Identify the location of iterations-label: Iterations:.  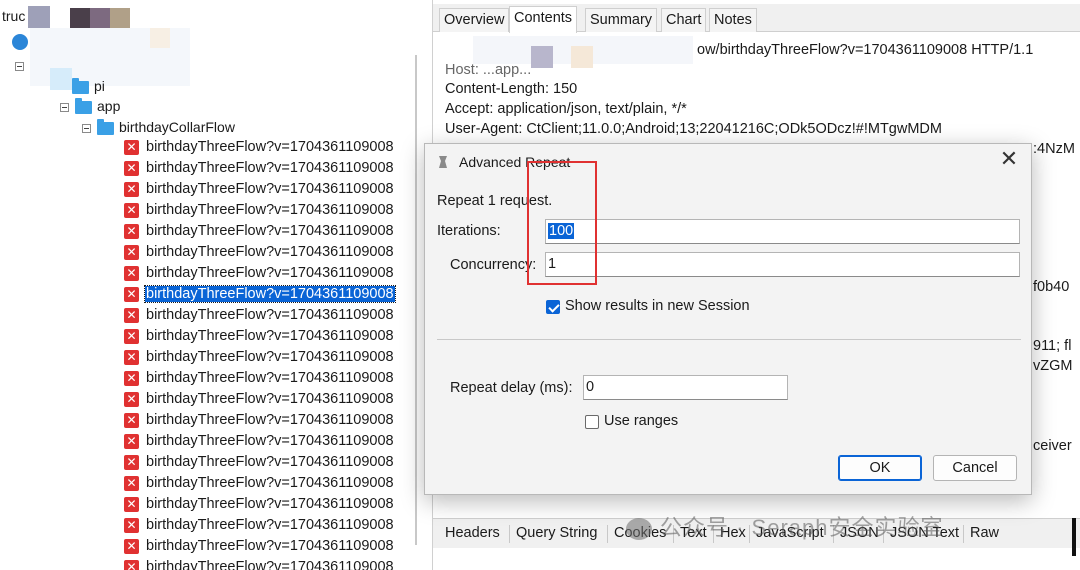
(469, 231).